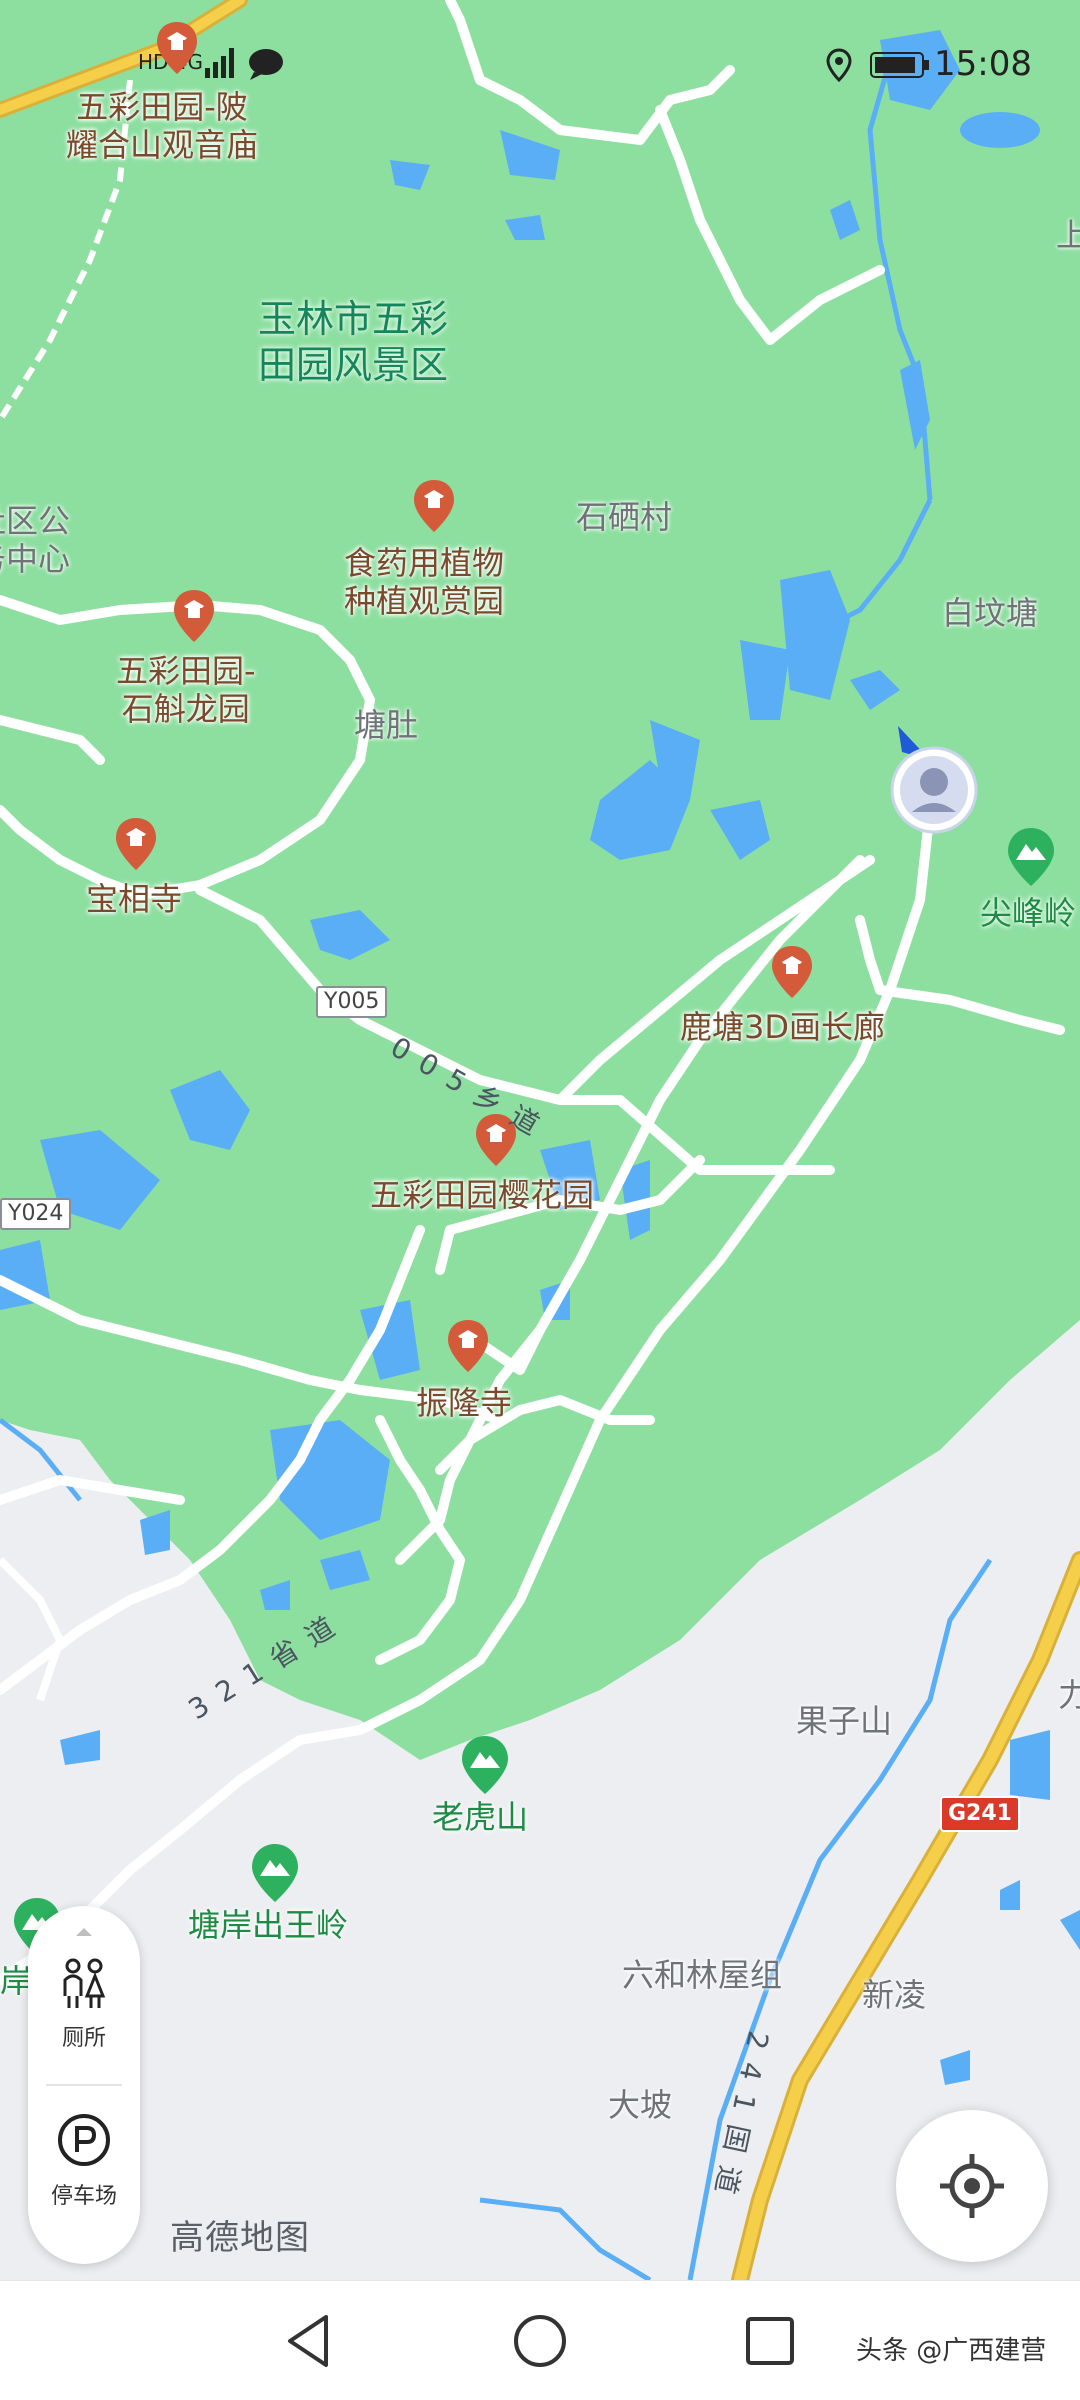 The width and height of the screenshot is (1080, 2400). What do you see at coordinates (186, 690) in the screenshot?
I see `poi-label-shihu: 五彩田园- 石斛龙园` at bounding box center [186, 690].